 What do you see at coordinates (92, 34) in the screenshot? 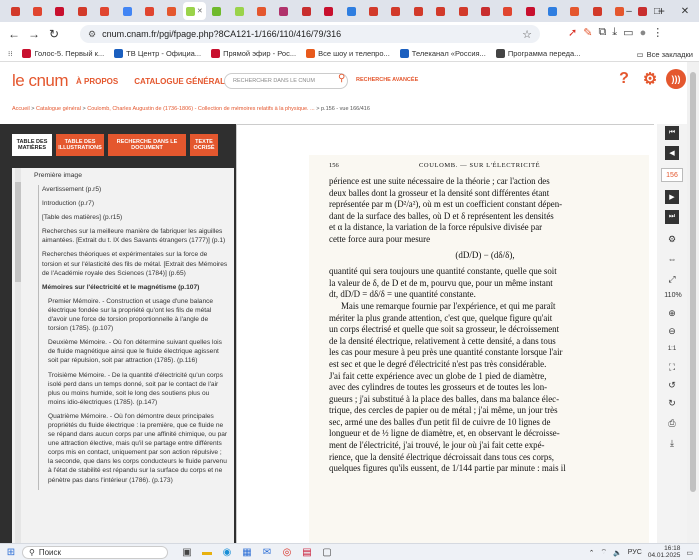
I see `site-info-icon: ⚙` at bounding box center [92, 34].